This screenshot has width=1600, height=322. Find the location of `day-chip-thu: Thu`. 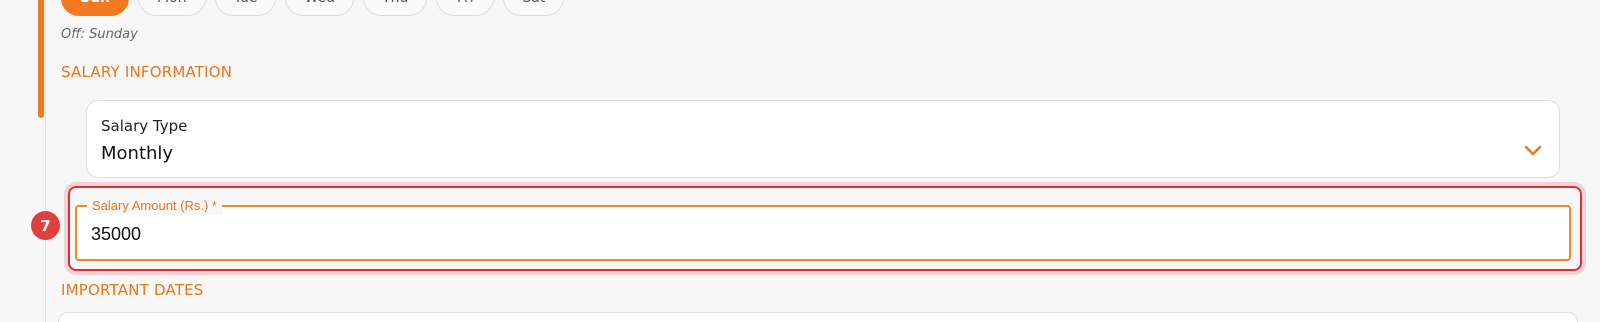

day-chip-thu: Thu is located at coordinates (395, 8).